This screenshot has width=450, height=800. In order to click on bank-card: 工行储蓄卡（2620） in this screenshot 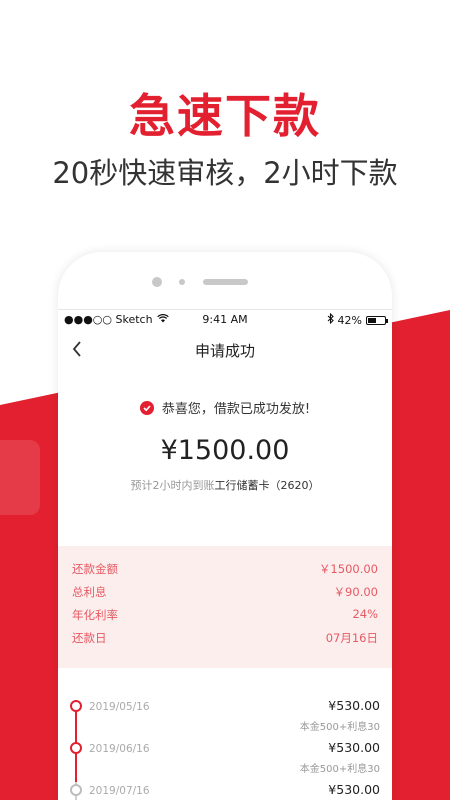, I will do `click(267, 485)`.